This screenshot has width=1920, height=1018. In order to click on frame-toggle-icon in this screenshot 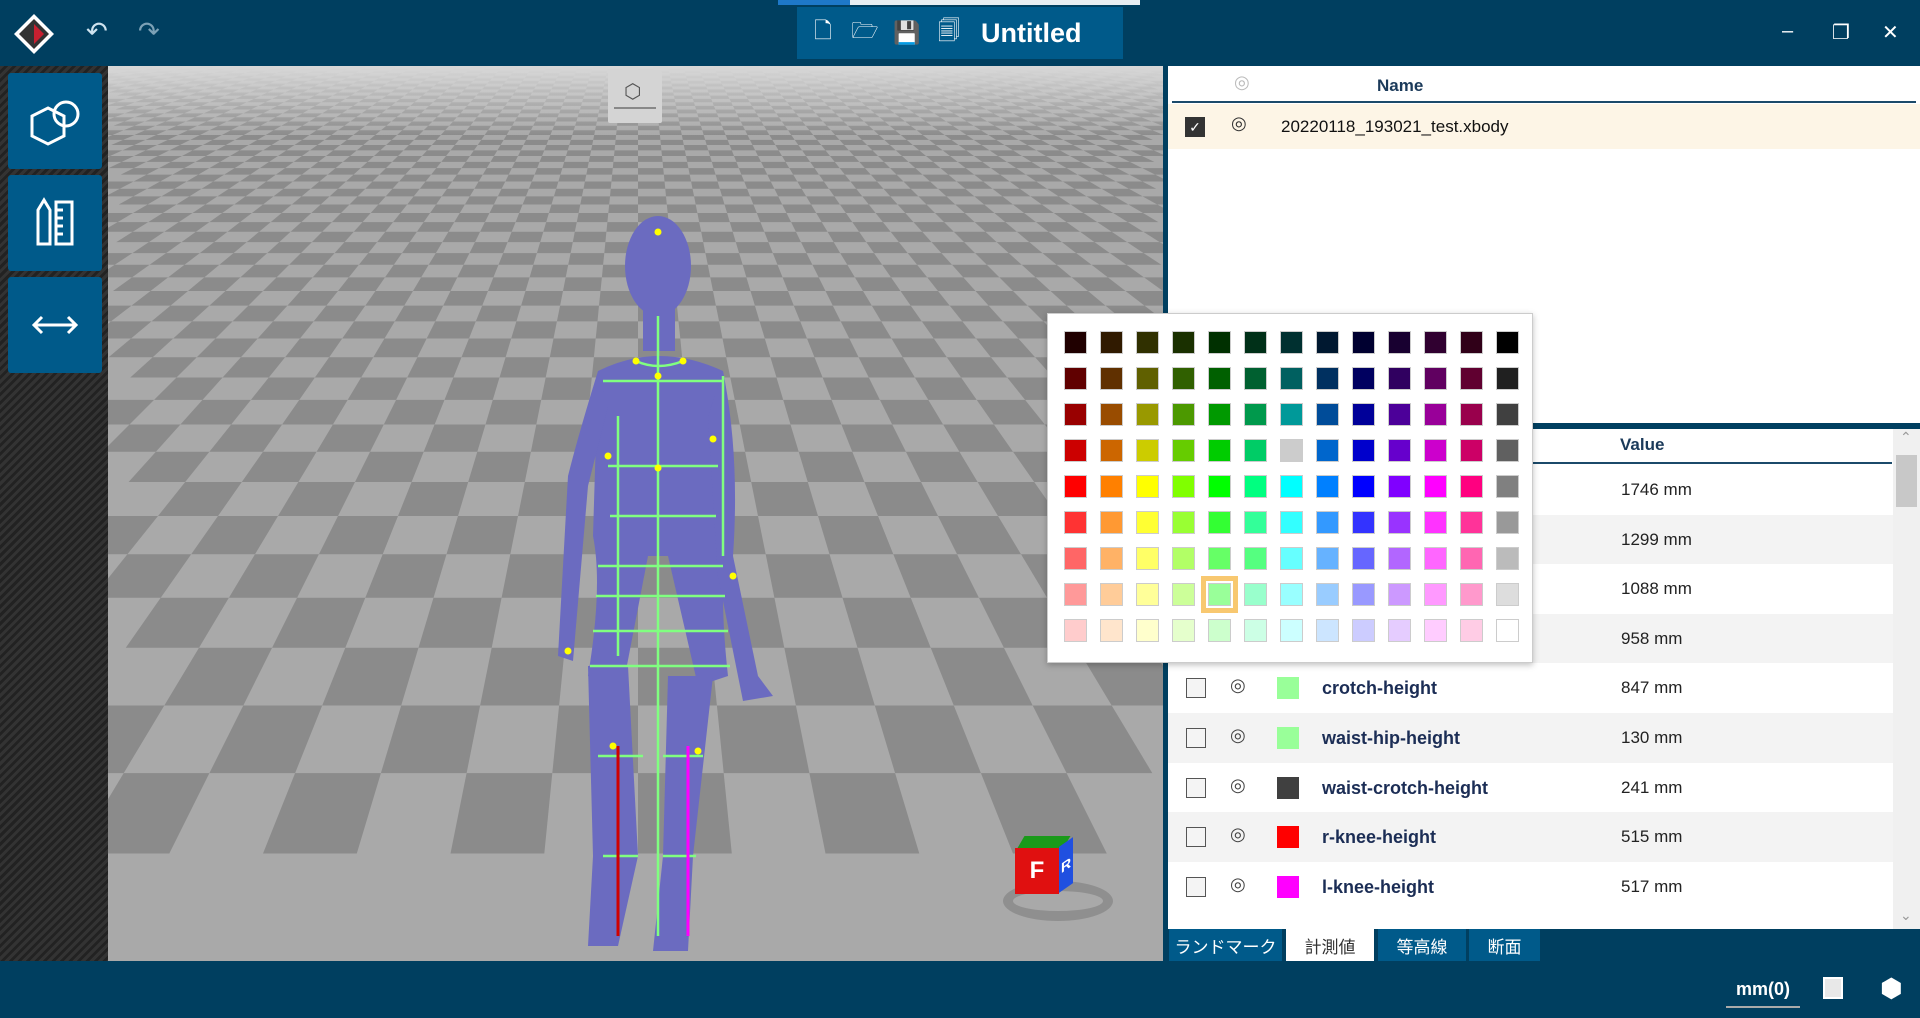, I will do `click(1833, 988)`.